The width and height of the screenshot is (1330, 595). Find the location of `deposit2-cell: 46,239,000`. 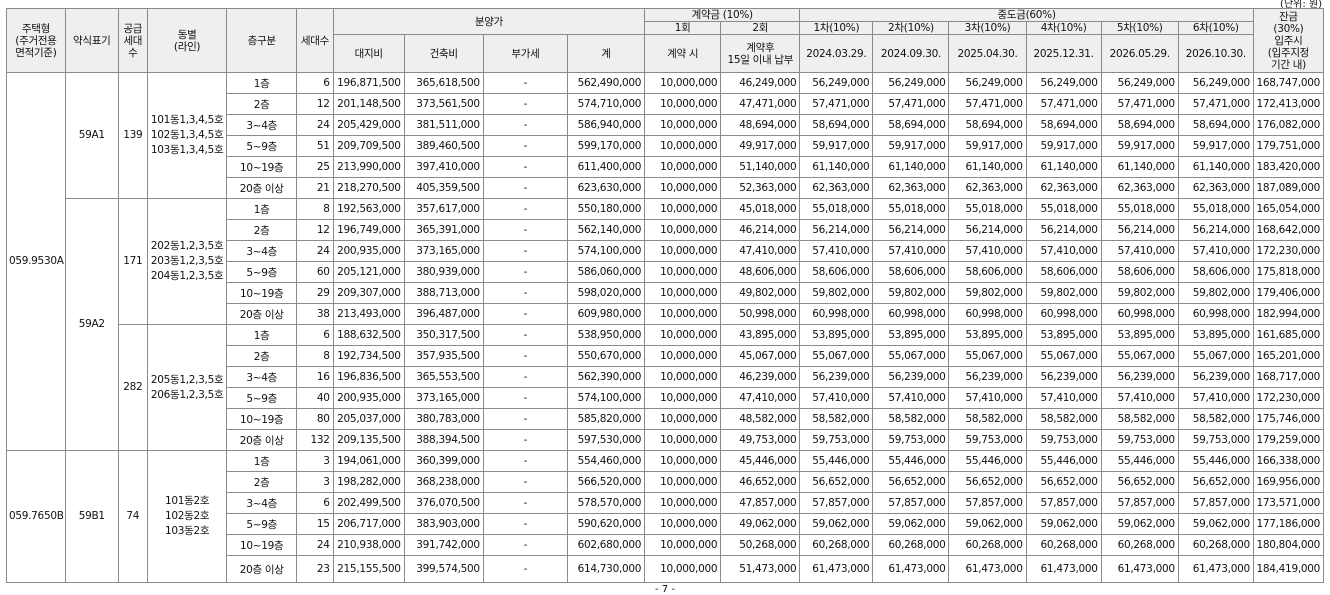

deposit2-cell: 46,239,000 is located at coordinates (760, 377).